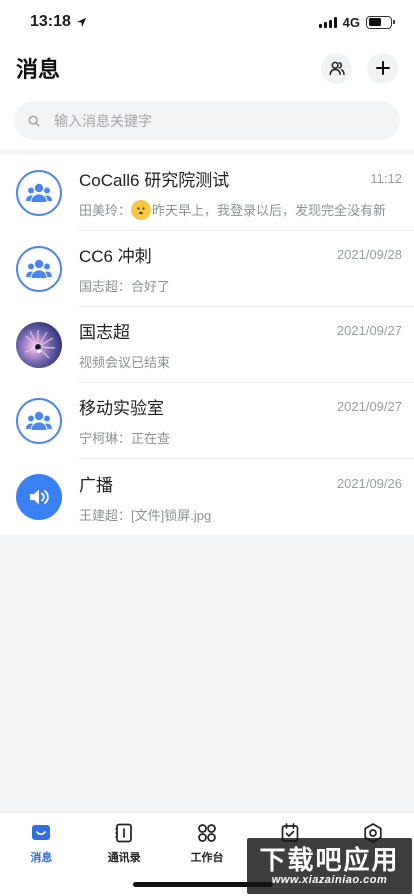 This screenshot has height=896, width=414. I want to click on tab-label: 工作台, so click(207, 858).